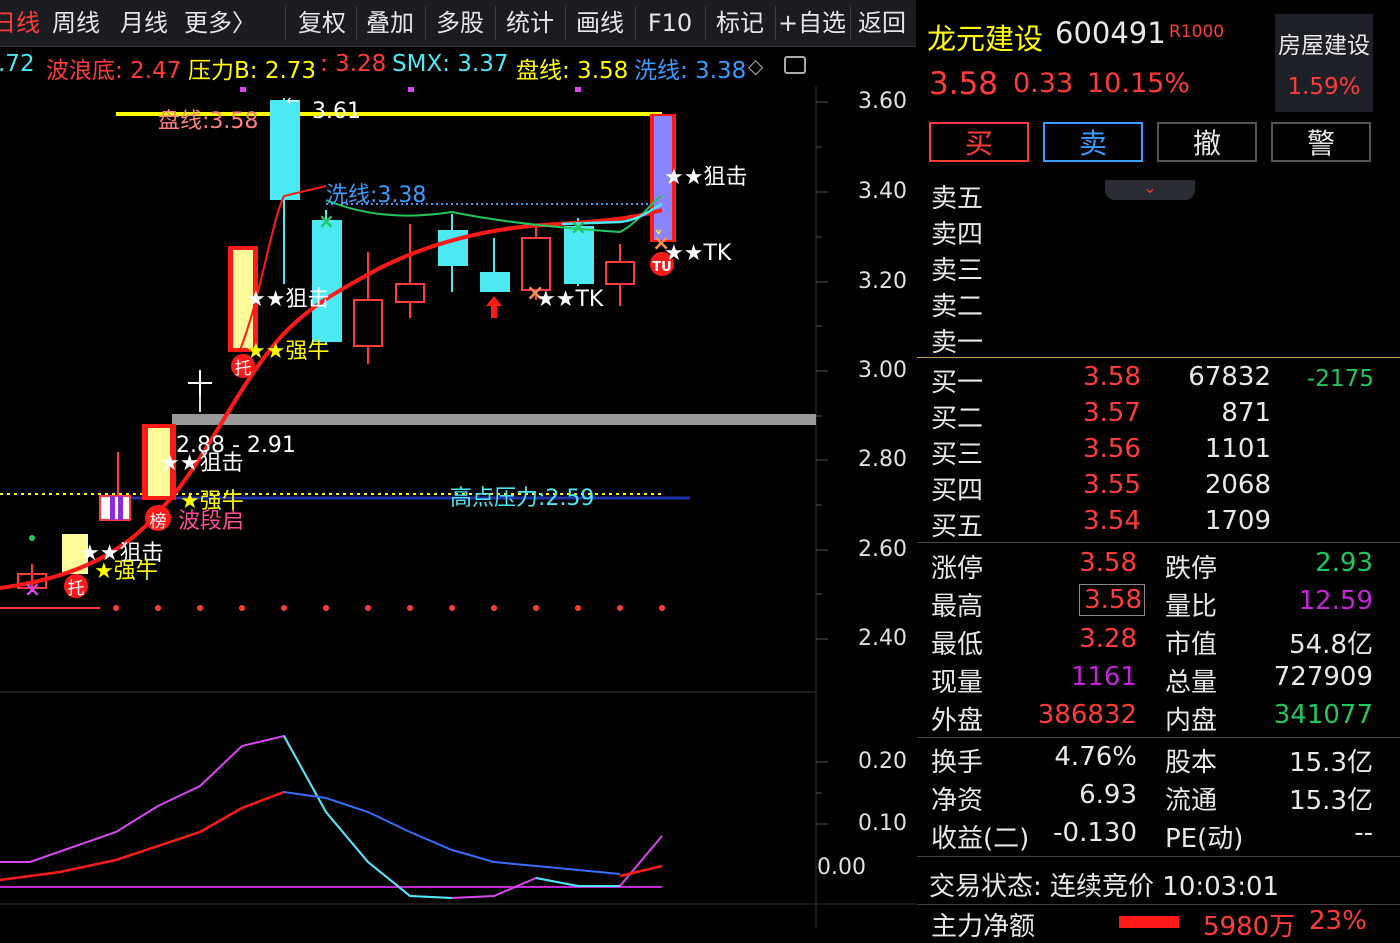  What do you see at coordinates (450, 64) in the screenshot?
I see `indicator-smx: SMX: 3.37` at bounding box center [450, 64].